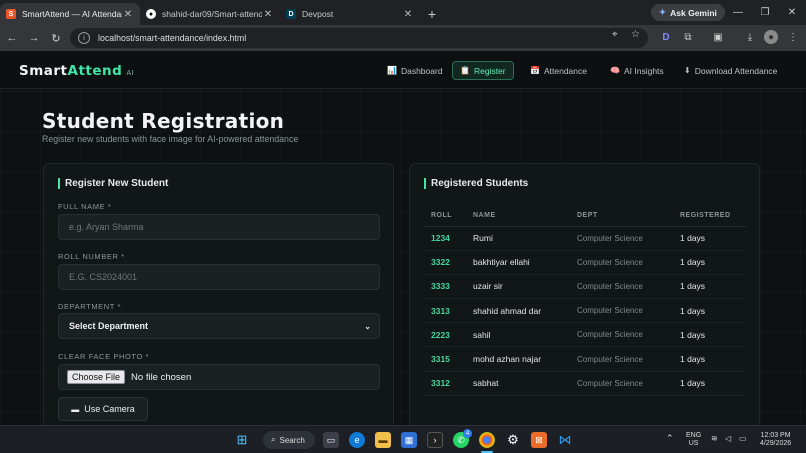  What do you see at coordinates (487, 440) in the screenshot?
I see `chrome-icon` at bounding box center [487, 440].